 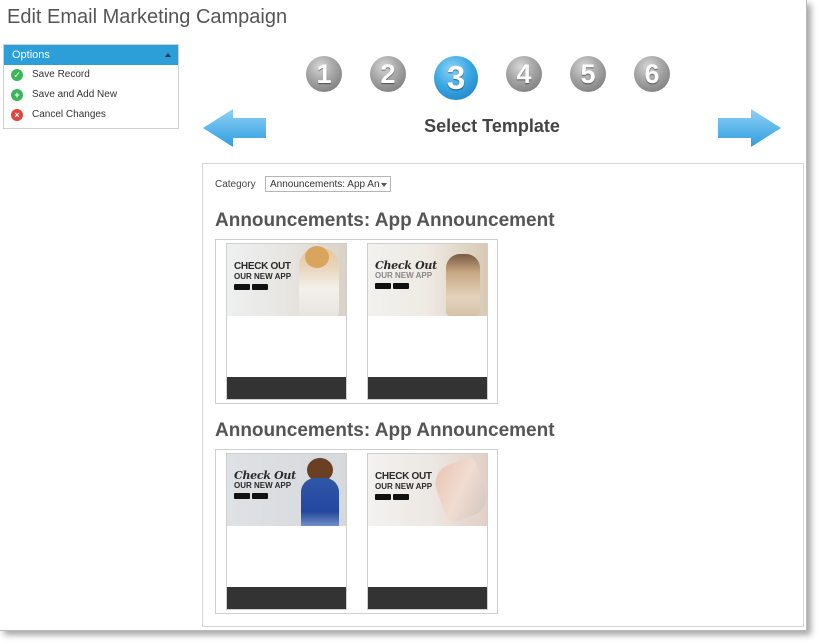 I want to click on left-arrow-icon, so click(x=234, y=128).